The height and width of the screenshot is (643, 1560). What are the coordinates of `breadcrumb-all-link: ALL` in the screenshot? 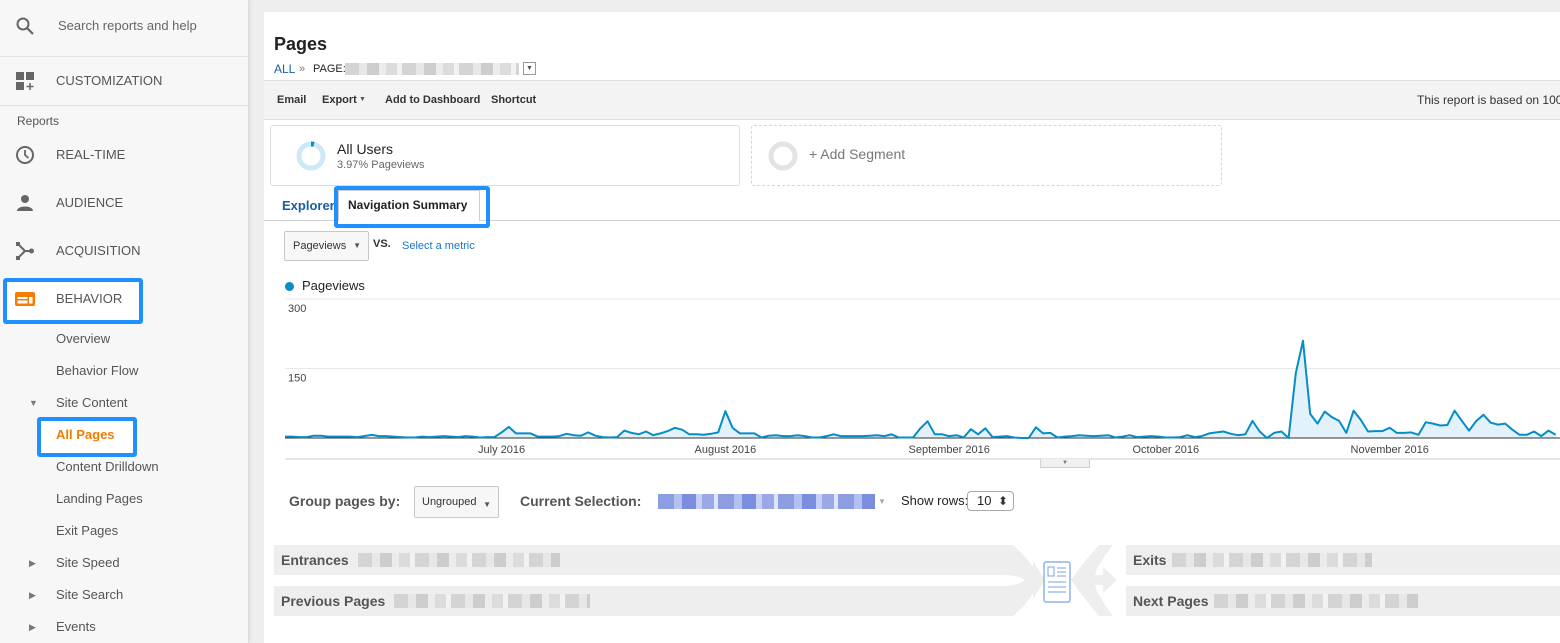 It's located at (284, 69).